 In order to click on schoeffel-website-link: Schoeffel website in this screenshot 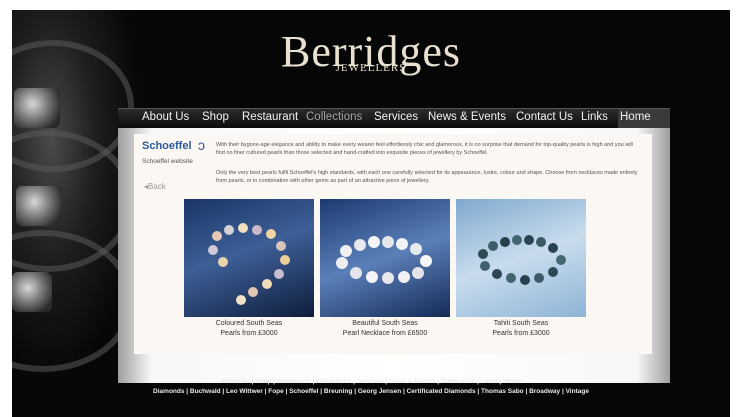, I will do `click(167, 161)`.